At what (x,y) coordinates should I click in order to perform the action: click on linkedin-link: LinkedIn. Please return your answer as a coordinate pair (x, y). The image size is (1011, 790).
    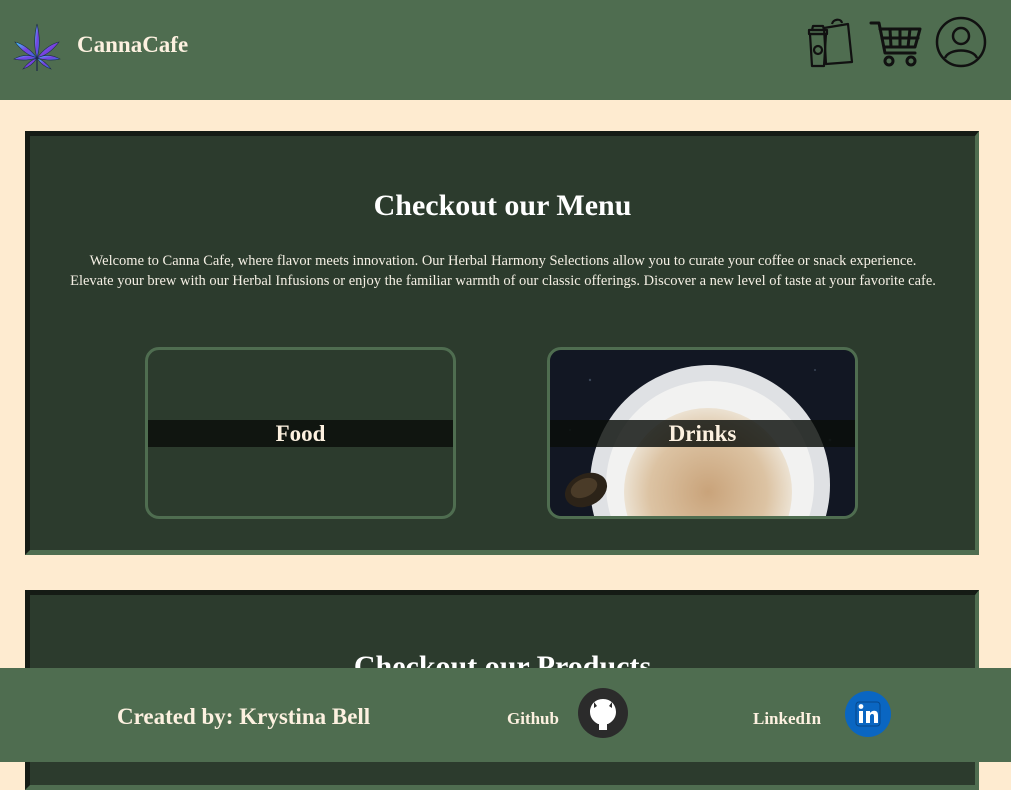
    Looking at the image, I should click on (787, 719).